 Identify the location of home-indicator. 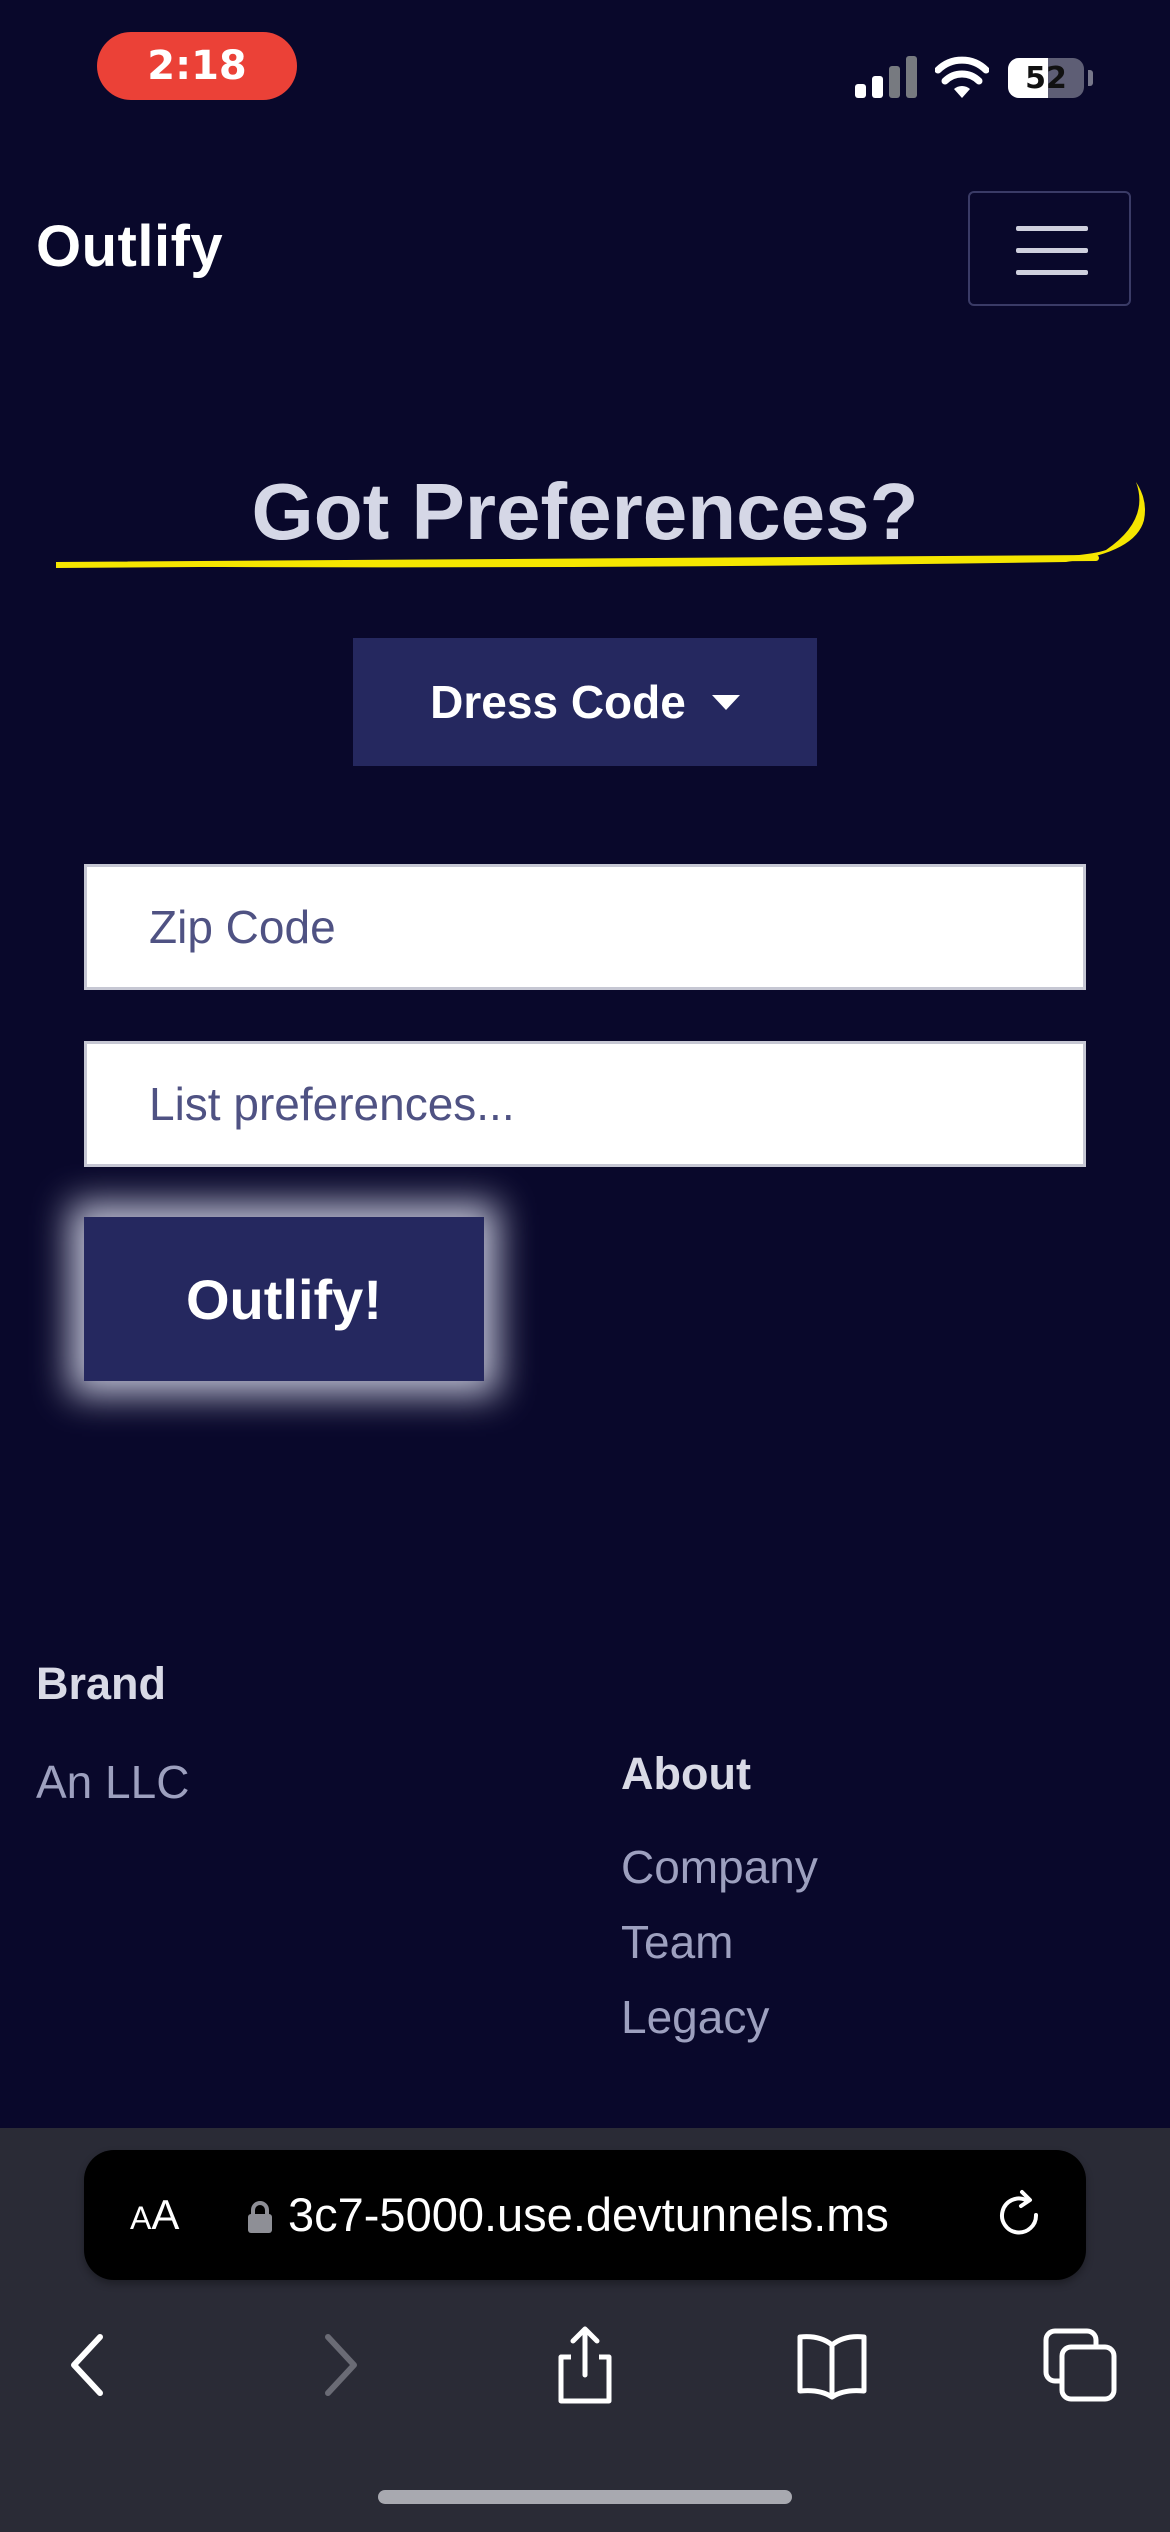
(585, 2497).